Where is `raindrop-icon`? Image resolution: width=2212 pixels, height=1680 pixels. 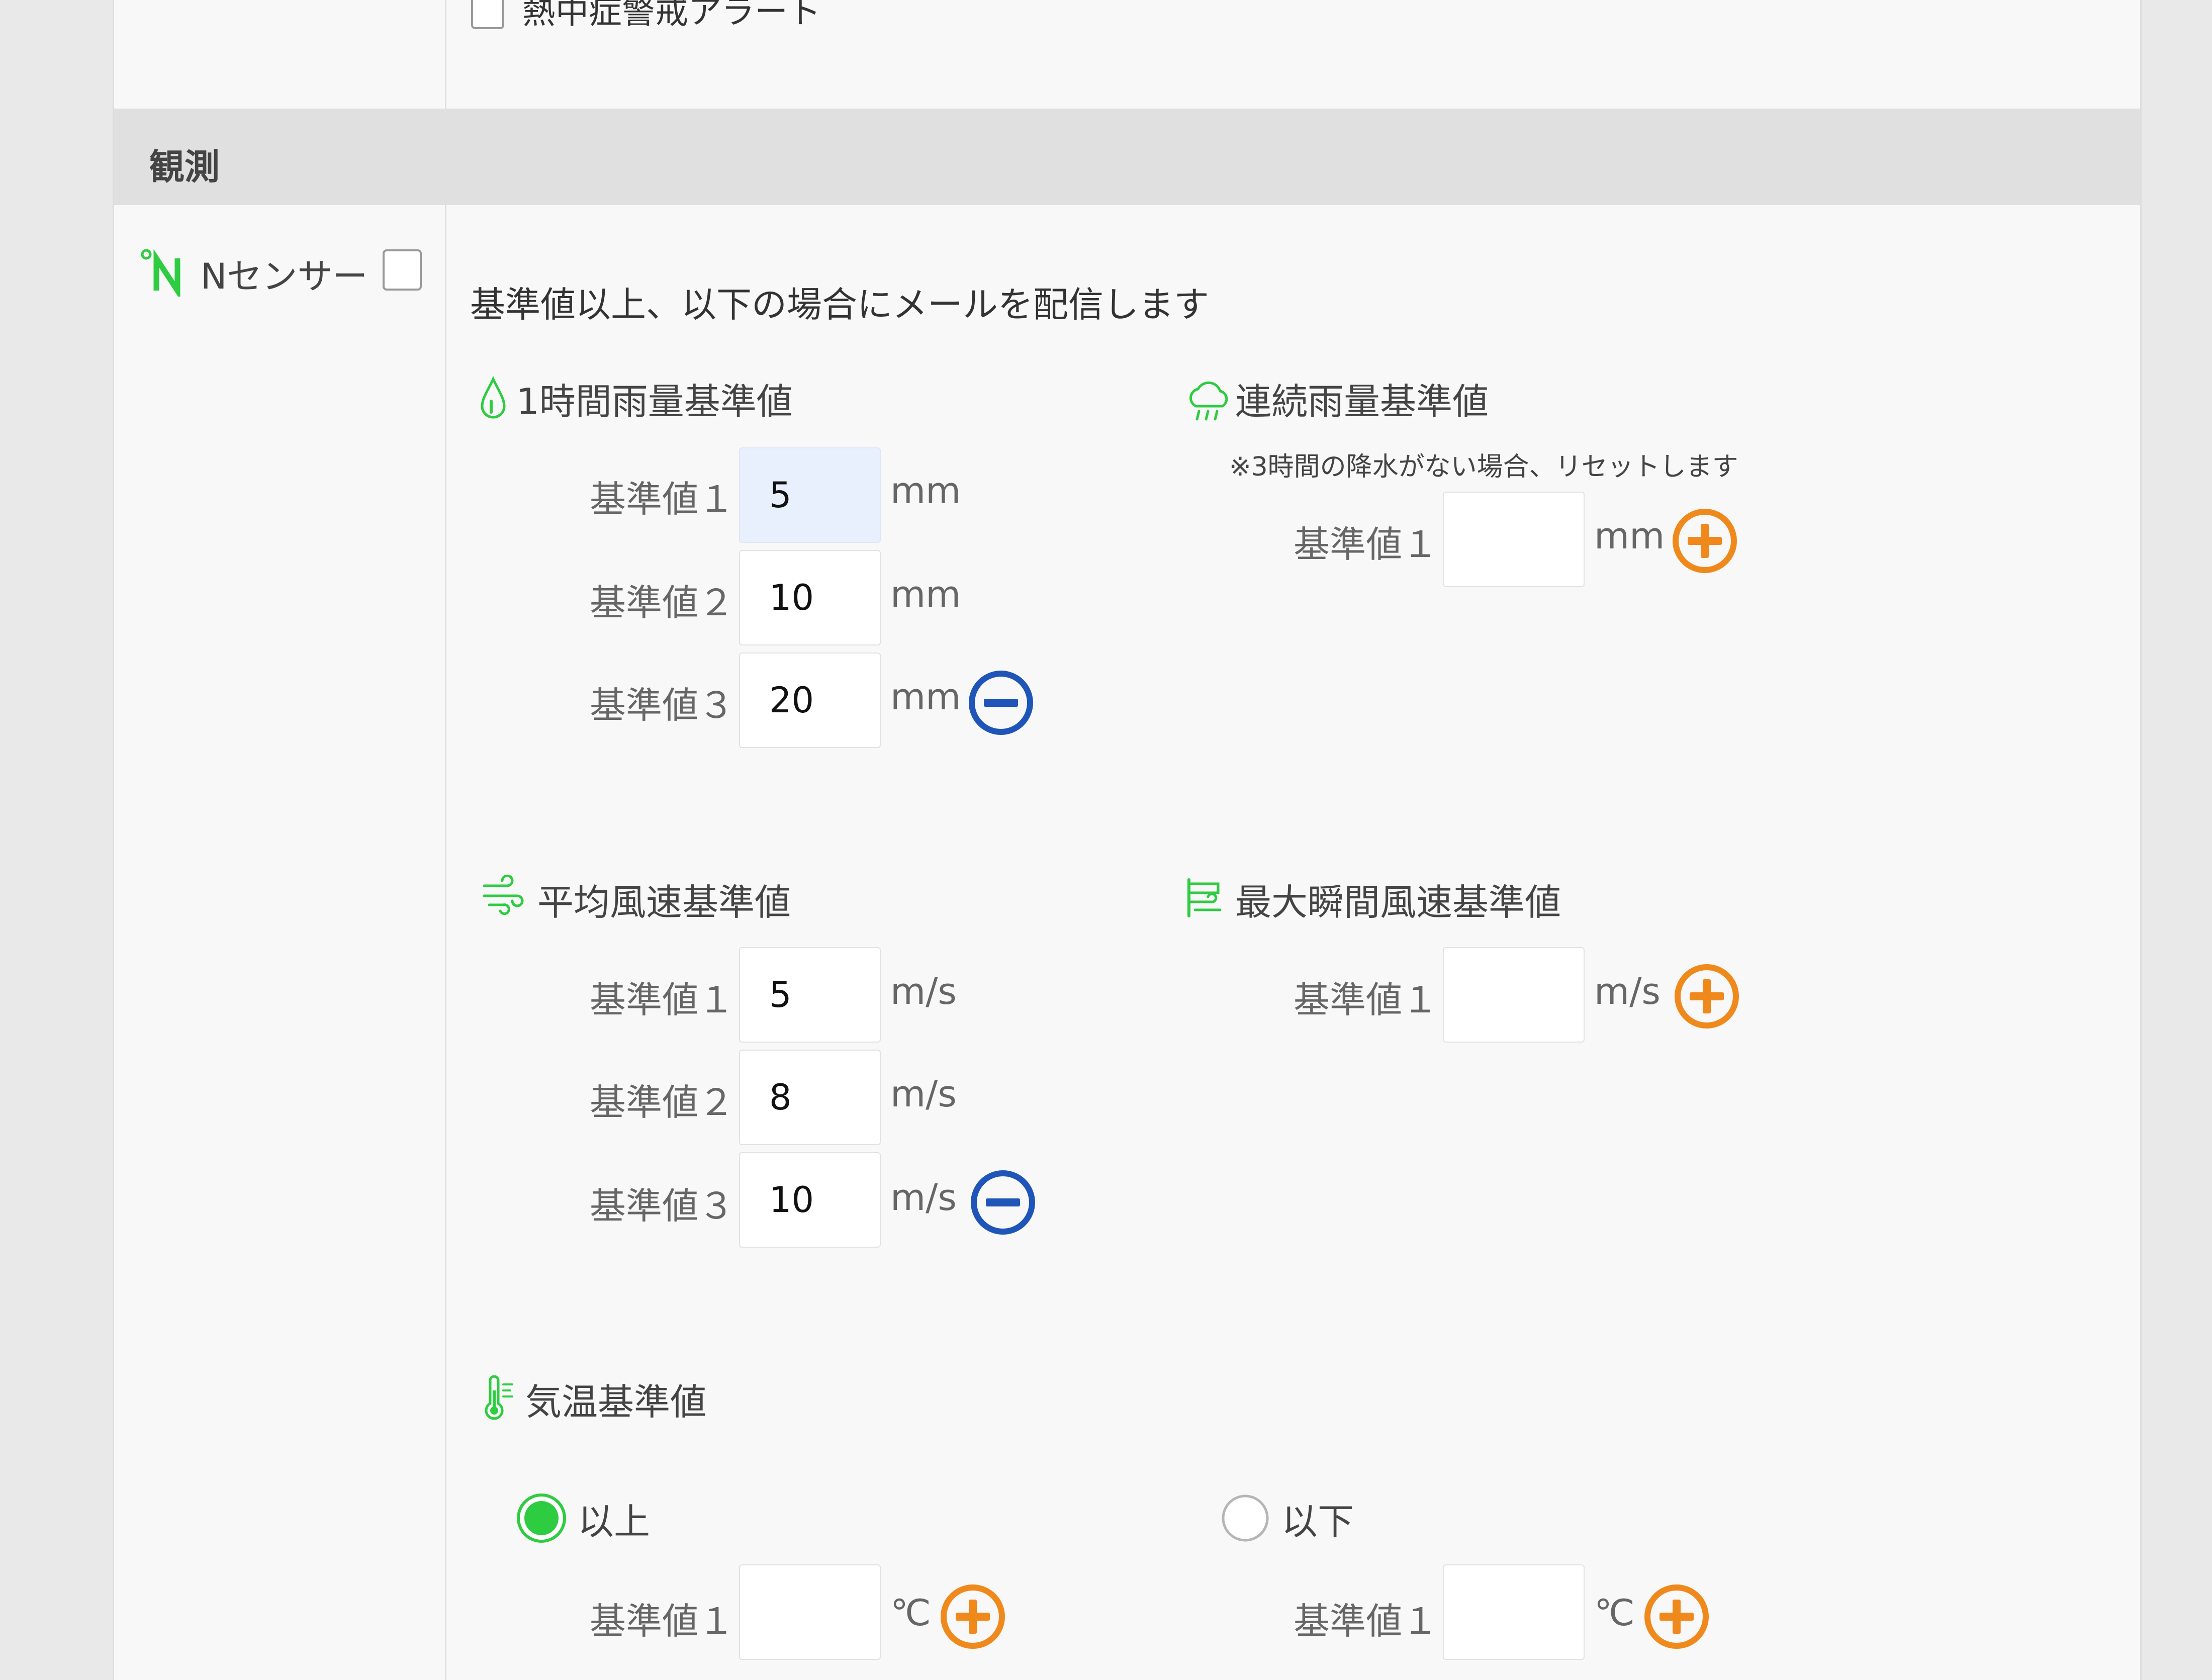 raindrop-icon is located at coordinates (493, 397).